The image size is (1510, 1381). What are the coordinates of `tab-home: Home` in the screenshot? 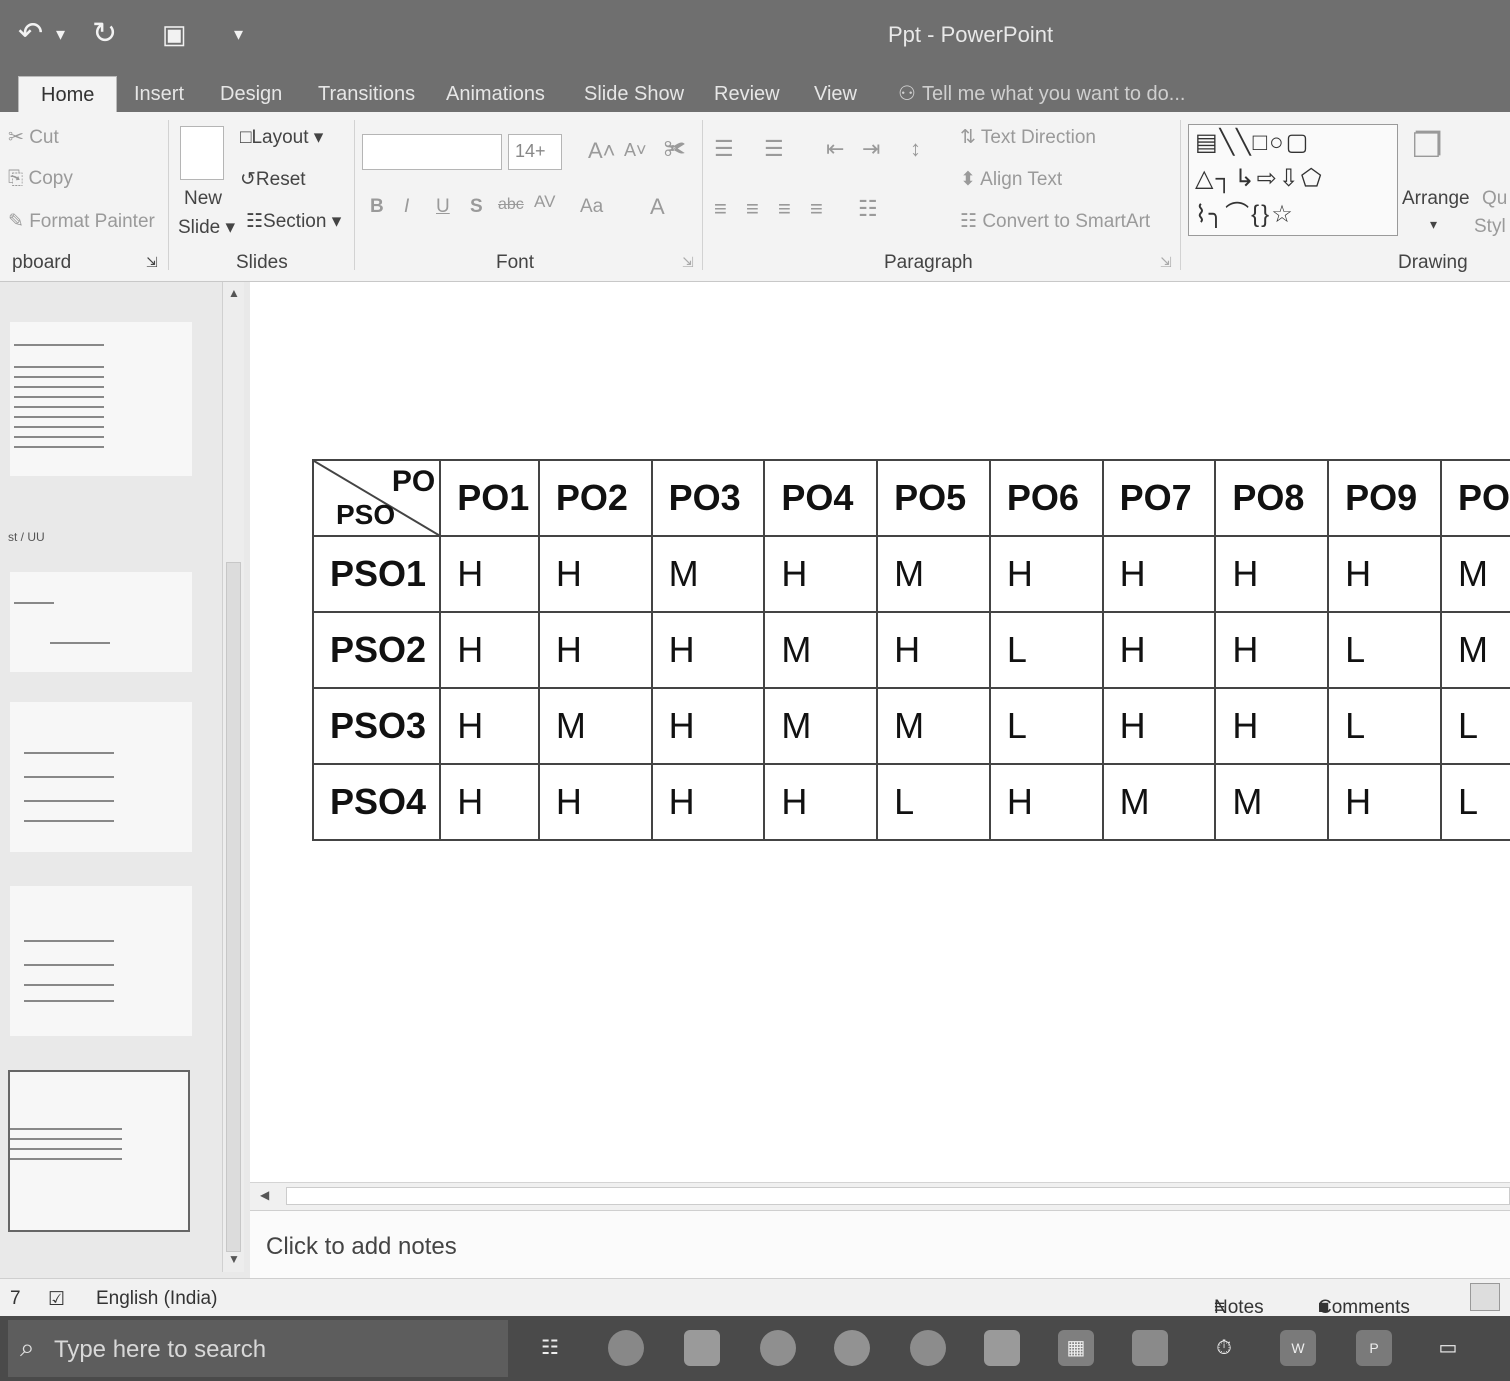 It's located at (68, 94).